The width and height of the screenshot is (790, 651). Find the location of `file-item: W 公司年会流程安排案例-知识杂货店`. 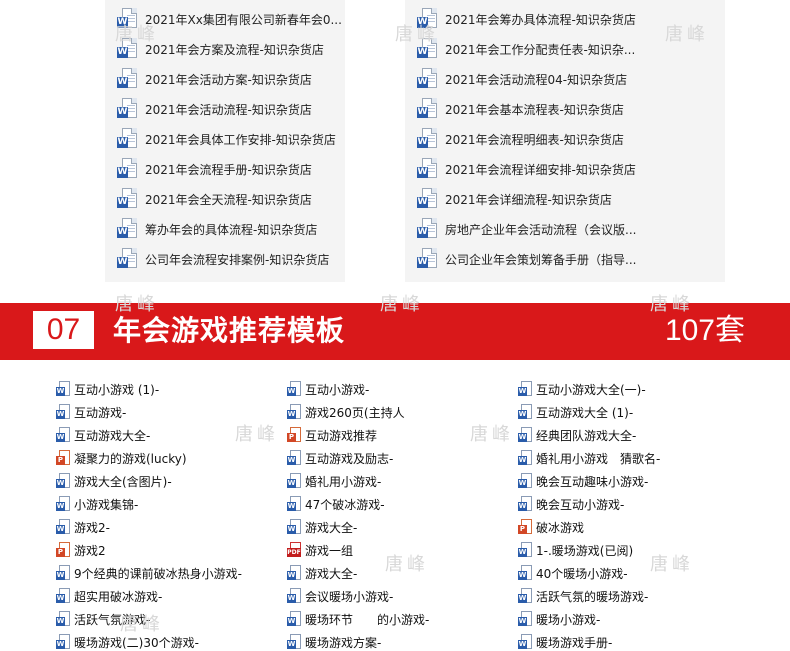

file-item: W 公司年会流程安排案例-知识杂货店 is located at coordinates (223, 259).